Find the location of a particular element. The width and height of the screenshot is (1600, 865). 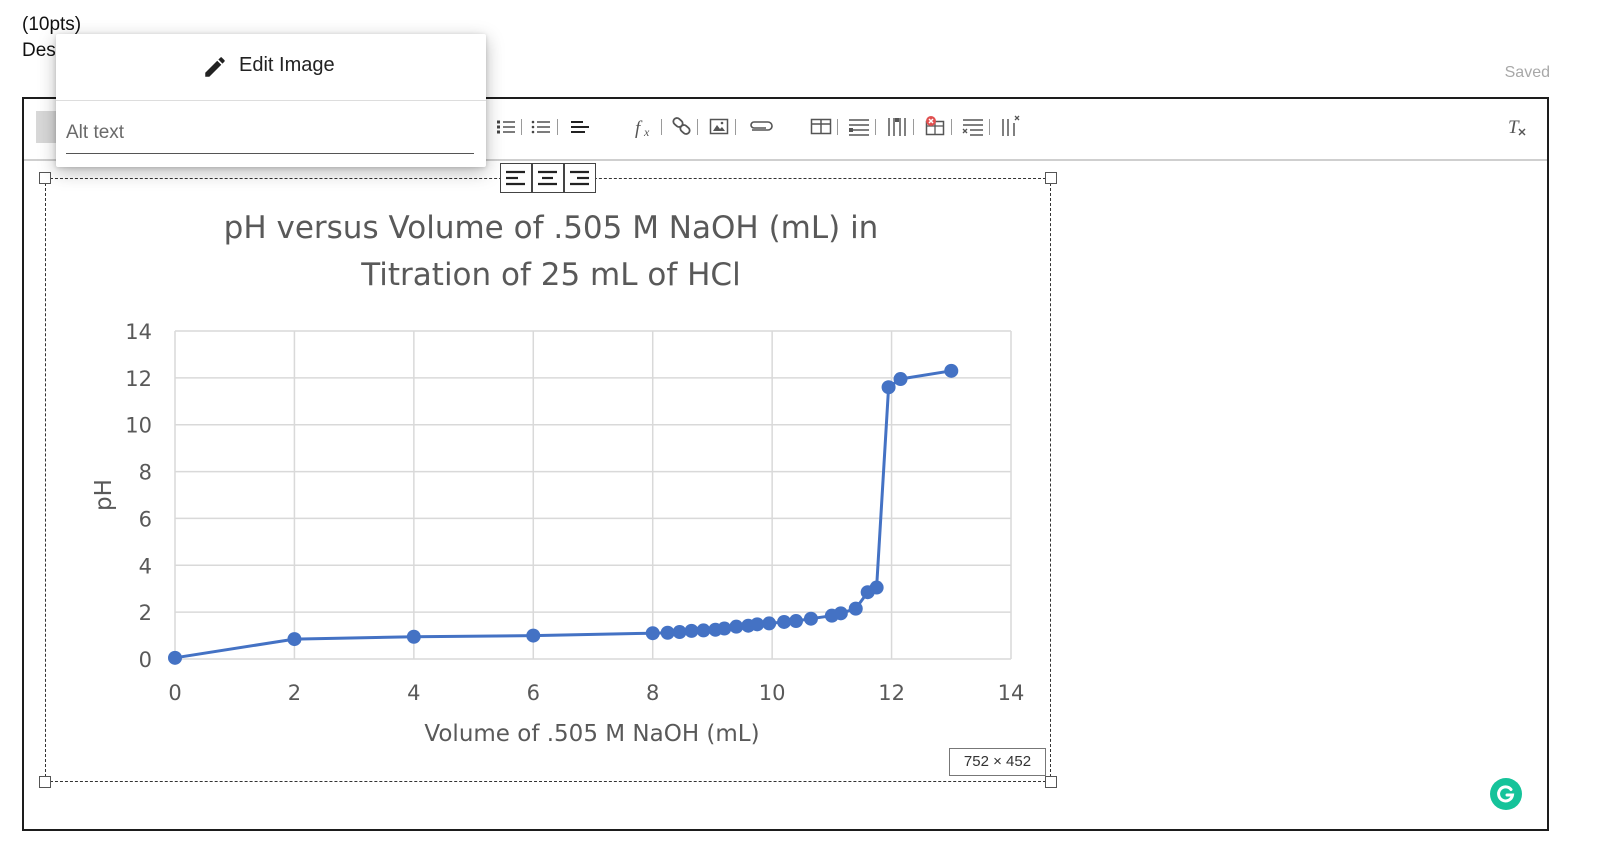

resize-handle-bottom-left is located at coordinates (45, 782).